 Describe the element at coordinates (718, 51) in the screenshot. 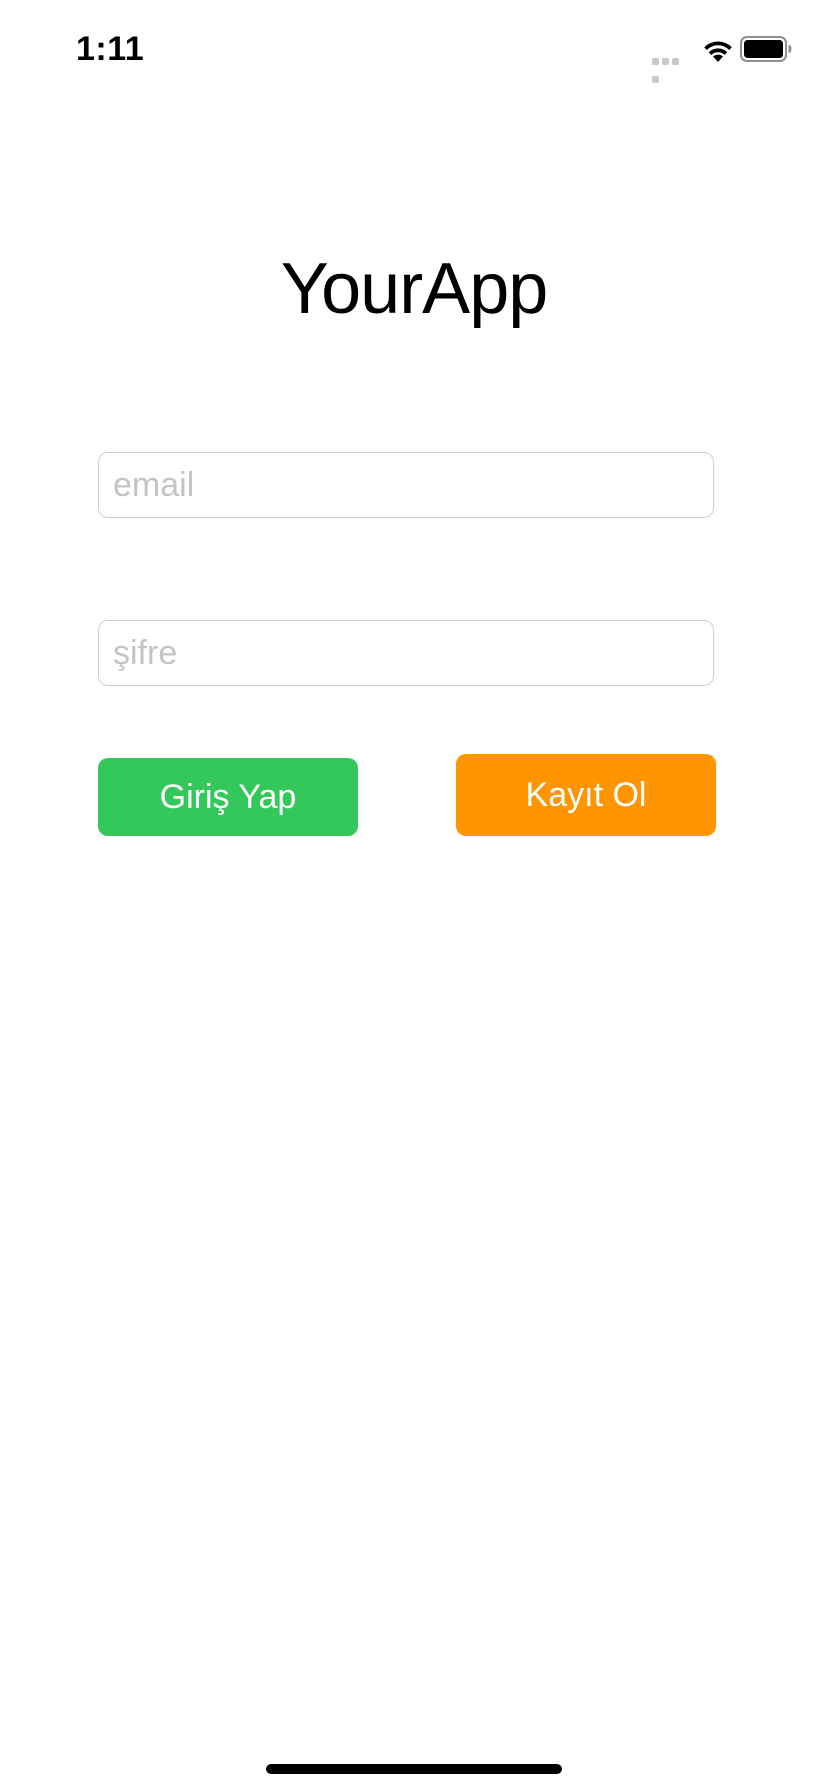

I see `wifi-icon` at that location.